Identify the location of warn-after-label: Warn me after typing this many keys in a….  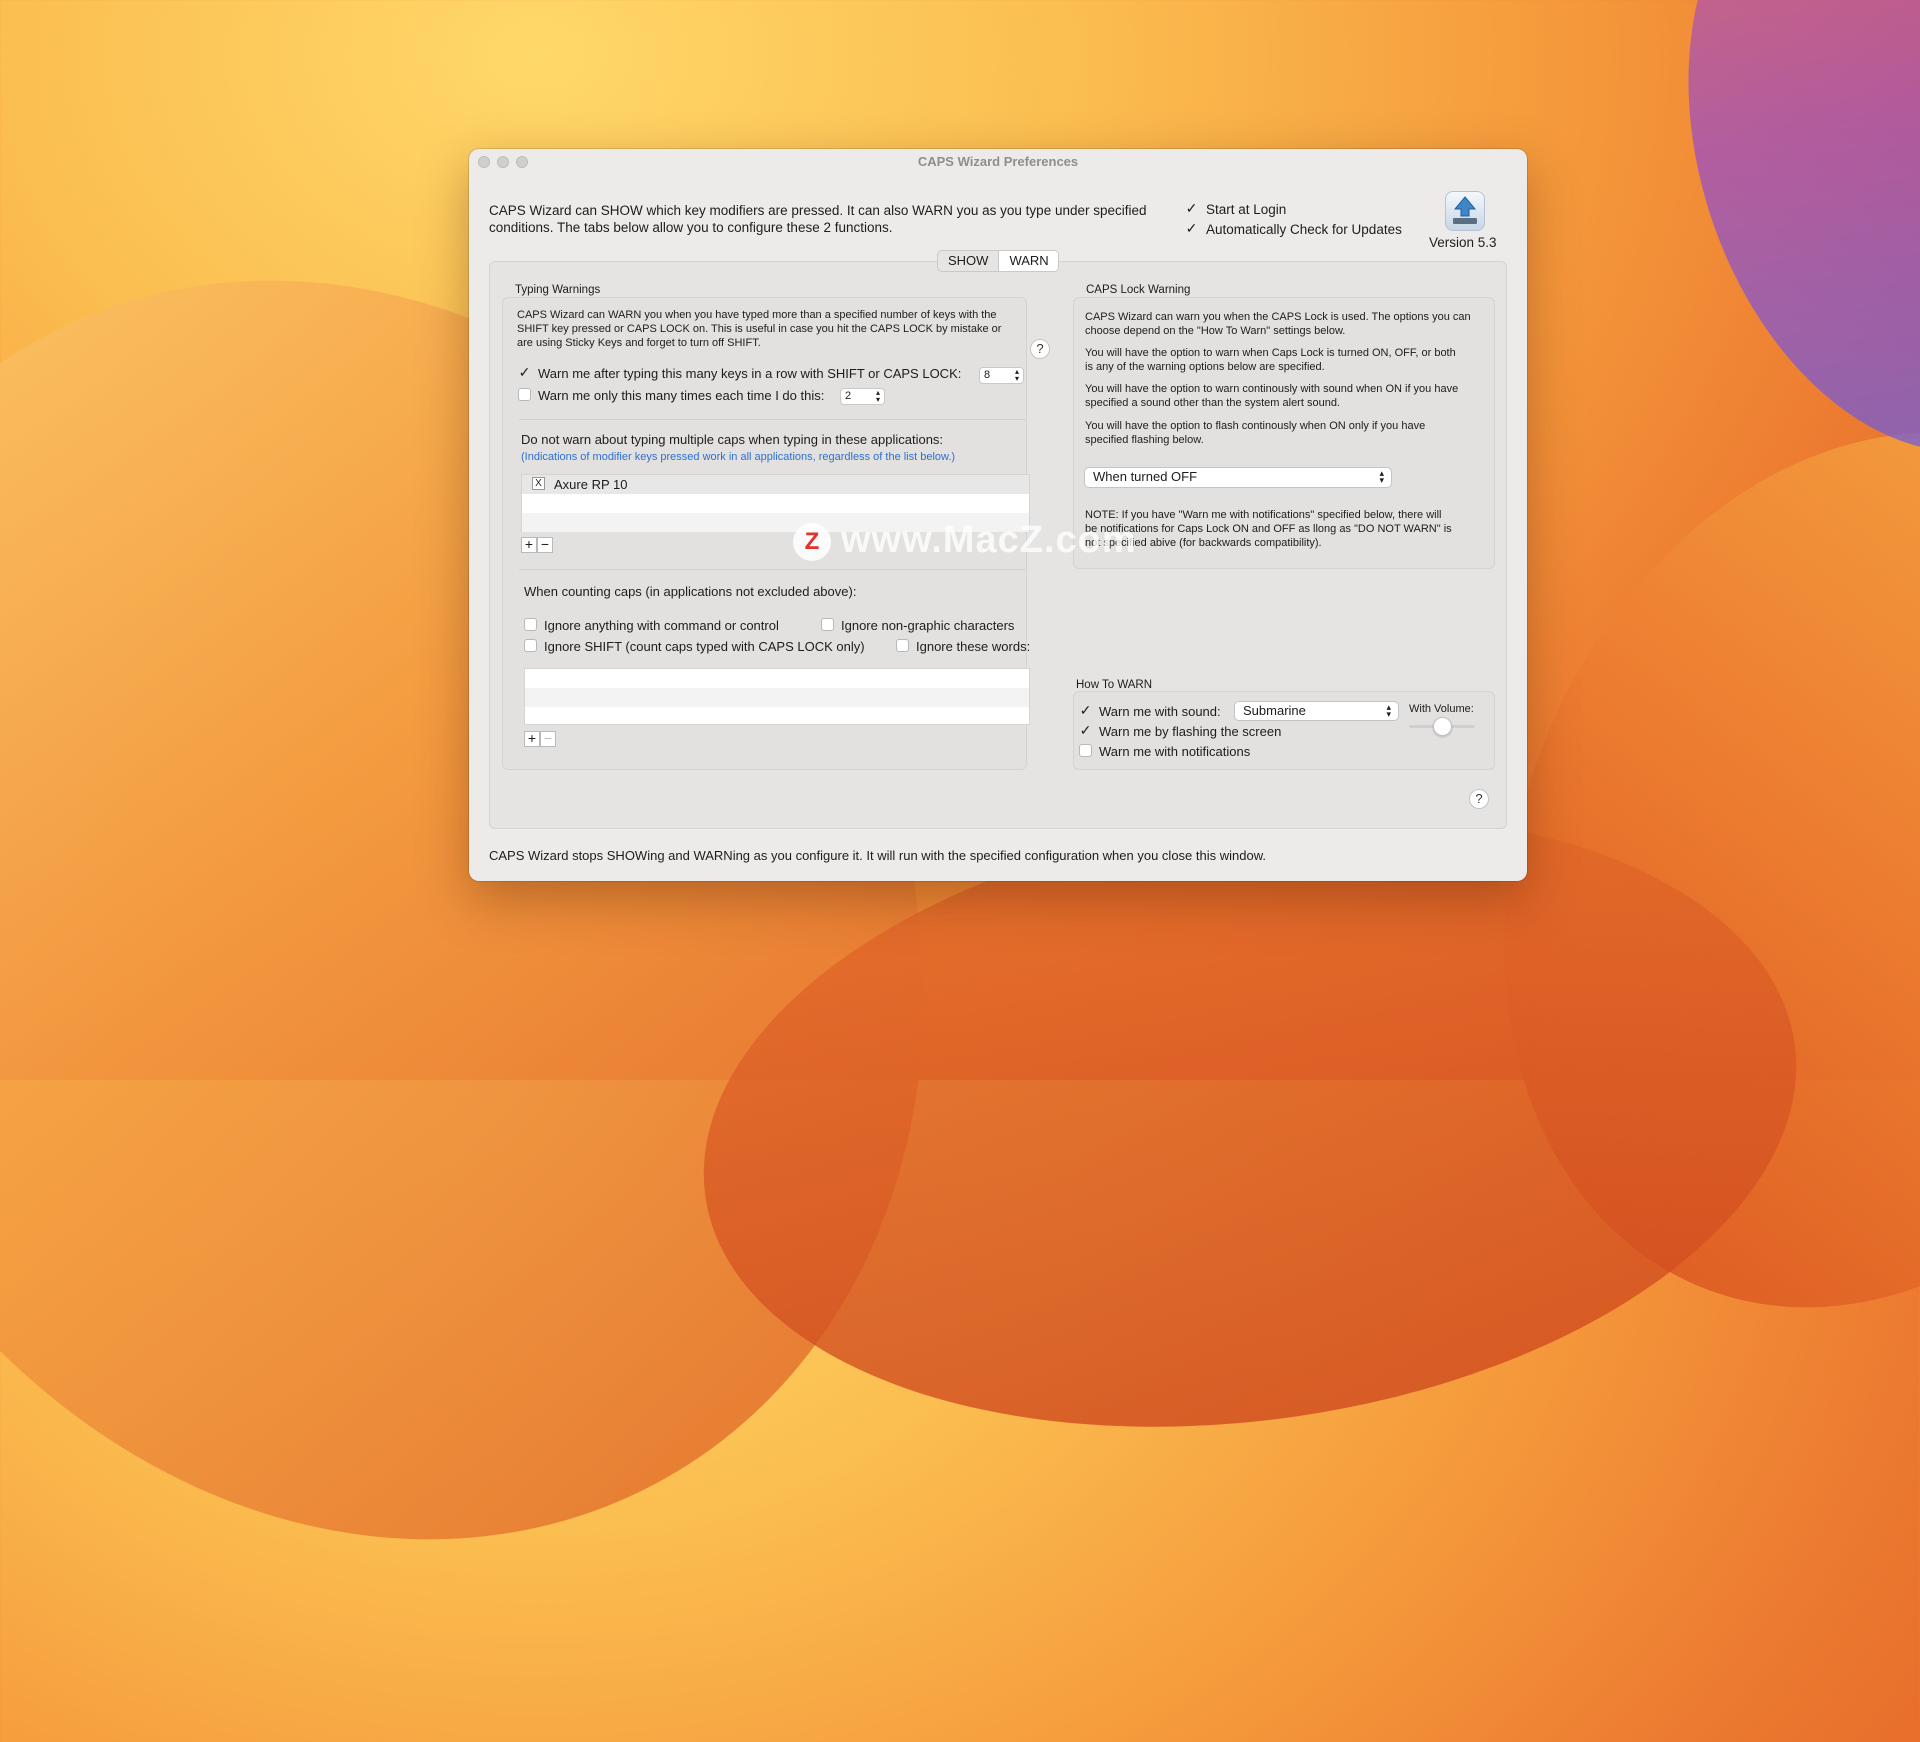
(750, 373).